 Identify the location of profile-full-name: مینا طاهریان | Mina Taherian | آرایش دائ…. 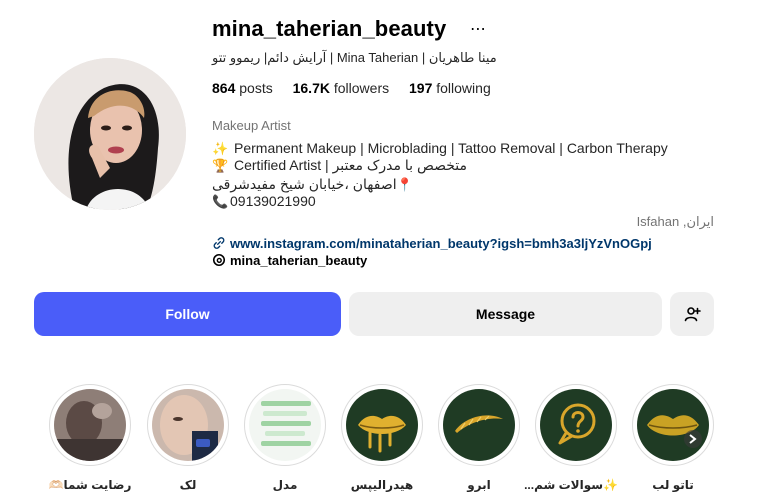
(354, 57).